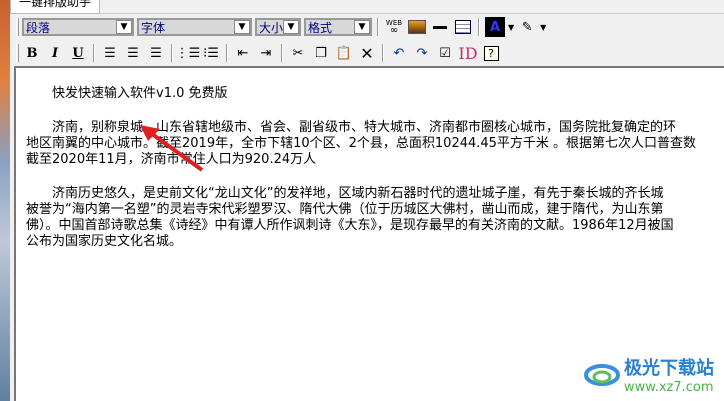  Describe the element at coordinates (394, 27) in the screenshot. I see `web-link-icon: WEB ∞` at that location.